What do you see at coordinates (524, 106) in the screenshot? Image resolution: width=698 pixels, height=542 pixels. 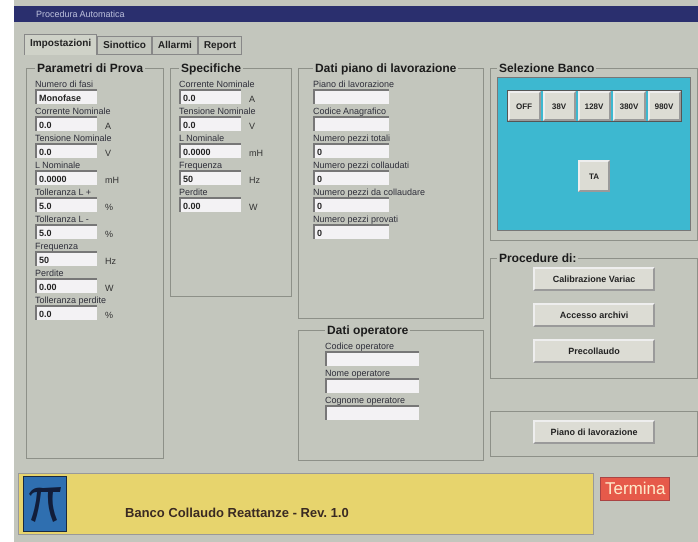 I see `voltage-button: OFF` at bounding box center [524, 106].